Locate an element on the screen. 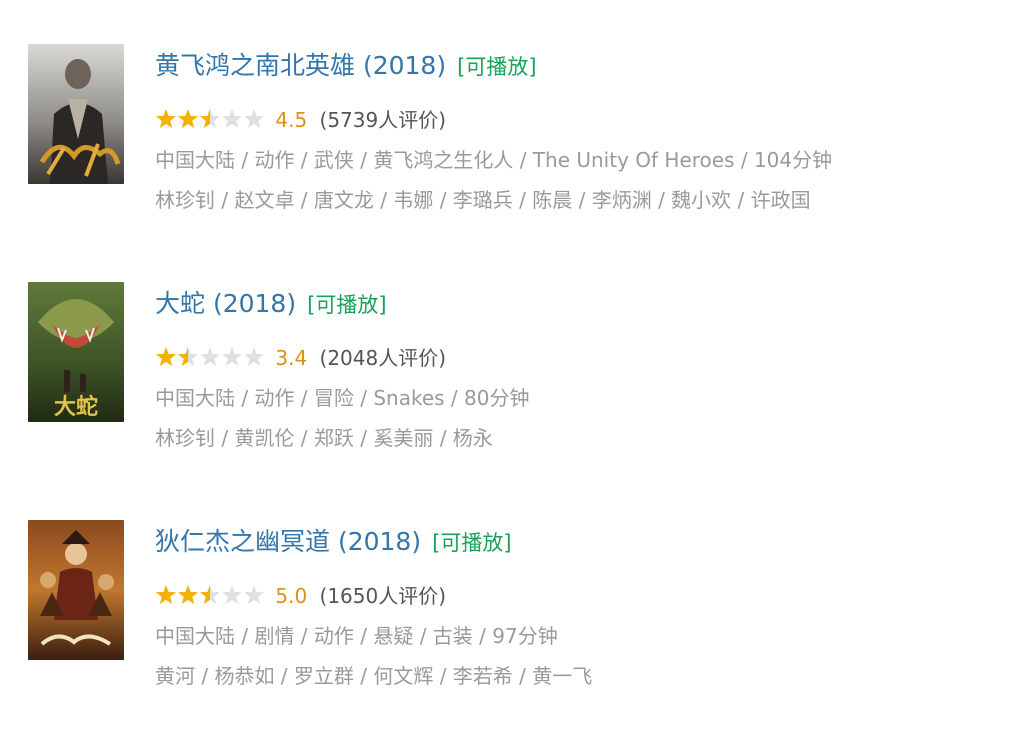  svg-text: 大蛇 is located at coordinates (76, 407).